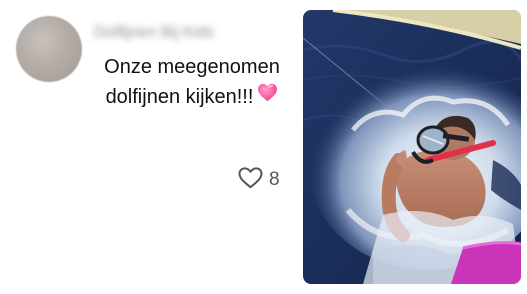 The height and width of the screenshot is (294, 527). What do you see at coordinates (169, 33) in the screenshot?
I see `username: Dolfijnen Bij Kids` at bounding box center [169, 33].